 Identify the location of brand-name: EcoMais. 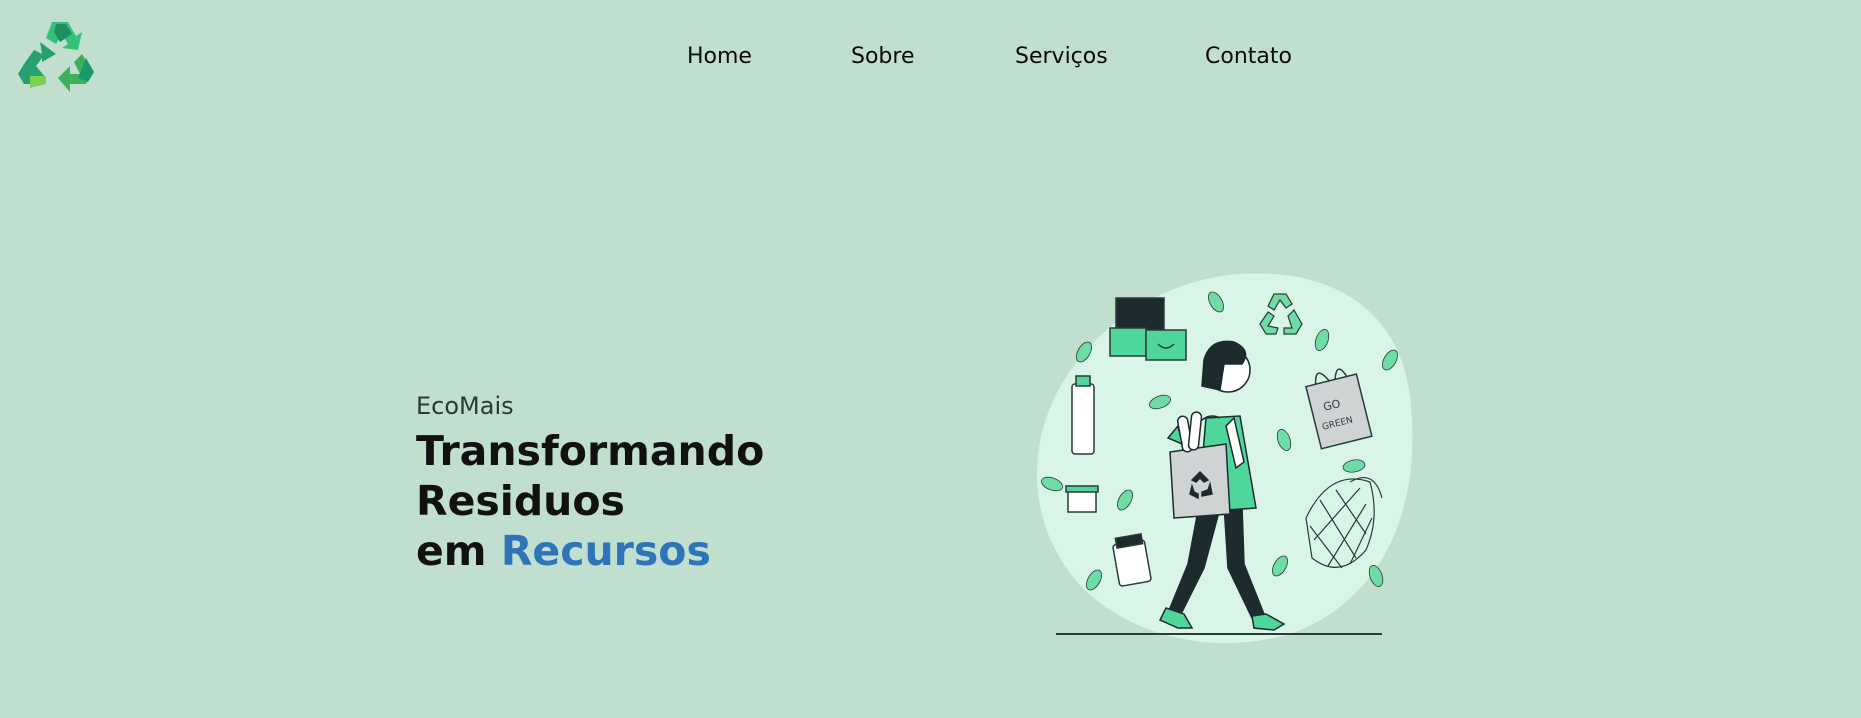
(465, 406).